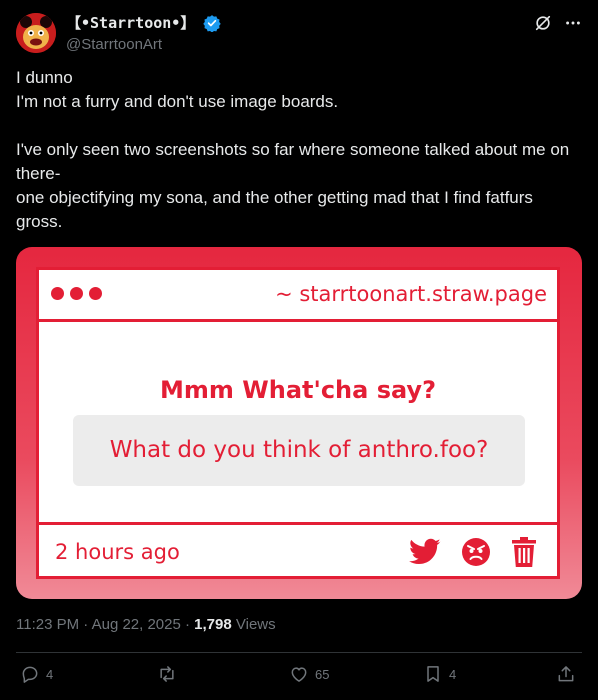 The image size is (598, 700). What do you see at coordinates (453, 674) in the screenshot?
I see `bookmark-count: 4` at bounding box center [453, 674].